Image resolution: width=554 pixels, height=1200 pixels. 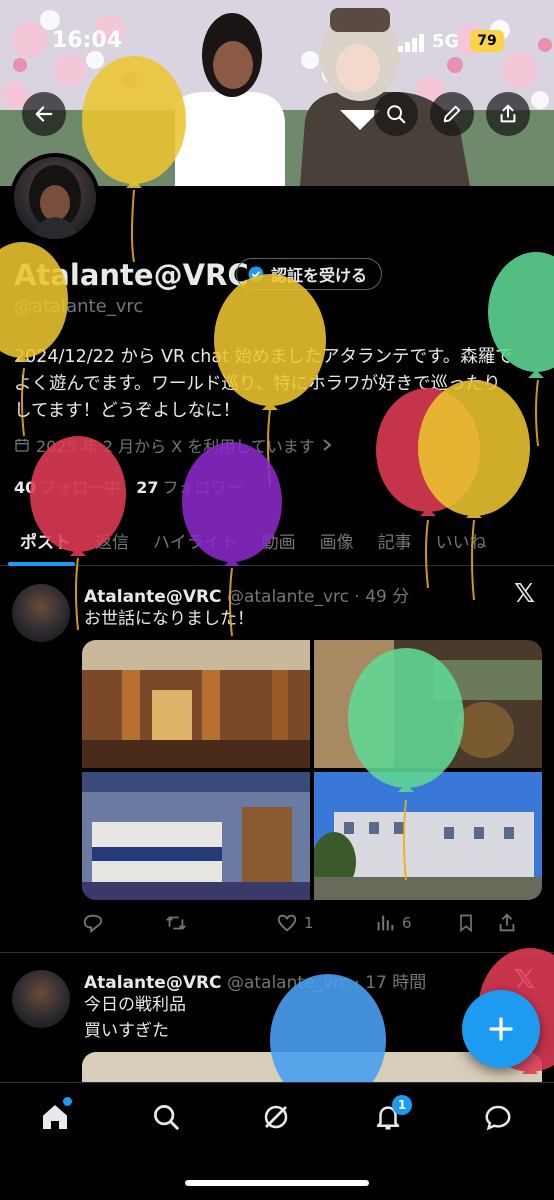 What do you see at coordinates (428, 704) in the screenshot?
I see `media-image-hall` at bounding box center [428, 704].